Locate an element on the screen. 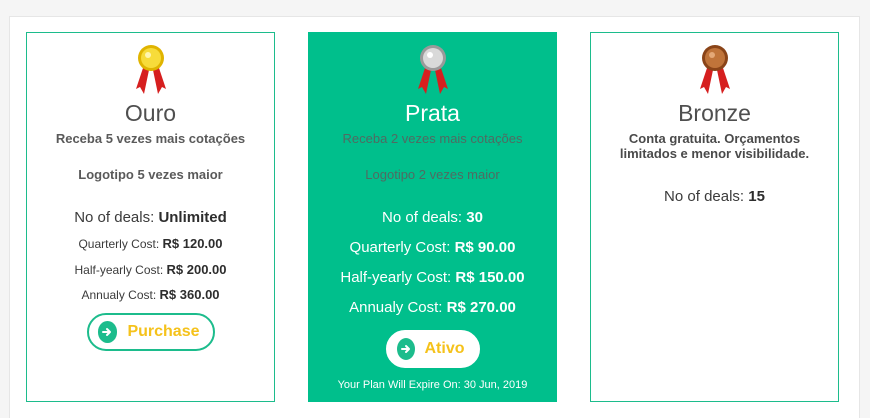 The height and width of the screenshot is (418, 870). active-plan-button: Ativo is located at coordinates (432, 349).